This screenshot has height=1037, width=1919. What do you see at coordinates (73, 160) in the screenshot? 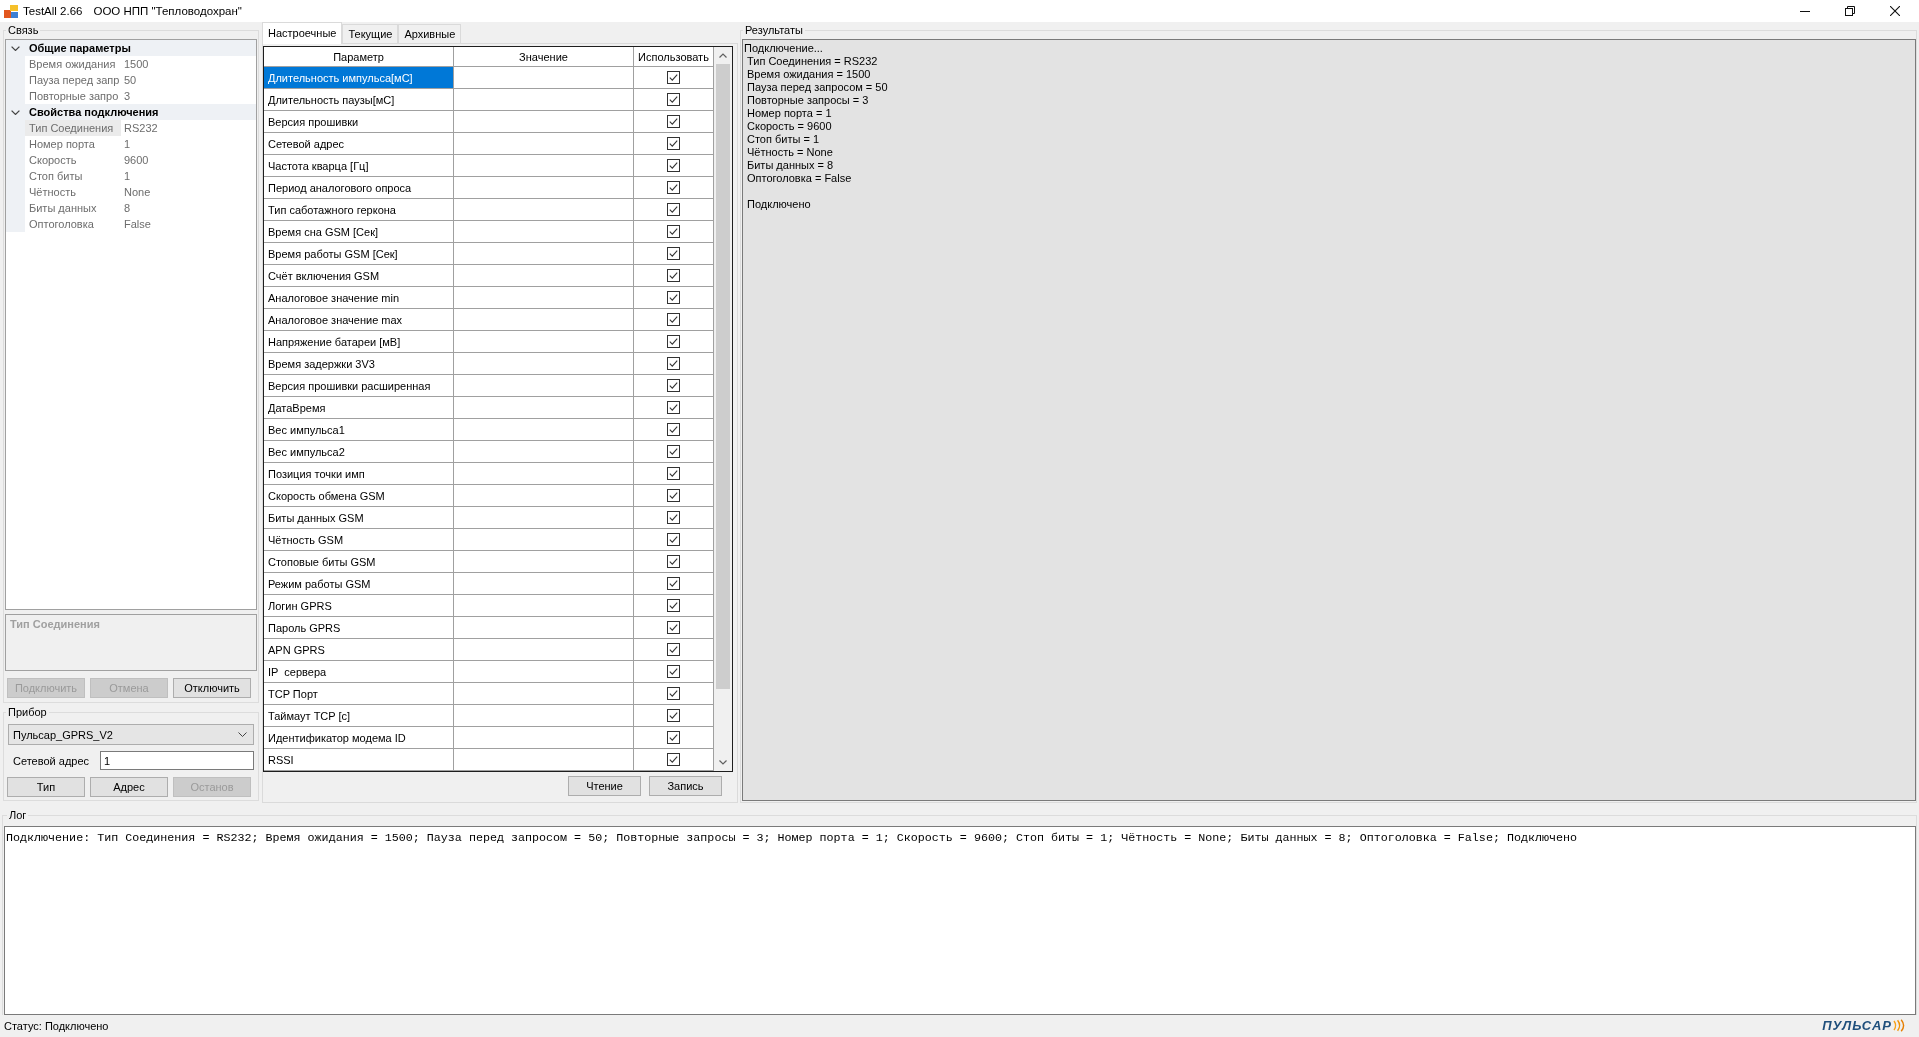
I see `property-name: Скорость` at bounding box center [73, 160].